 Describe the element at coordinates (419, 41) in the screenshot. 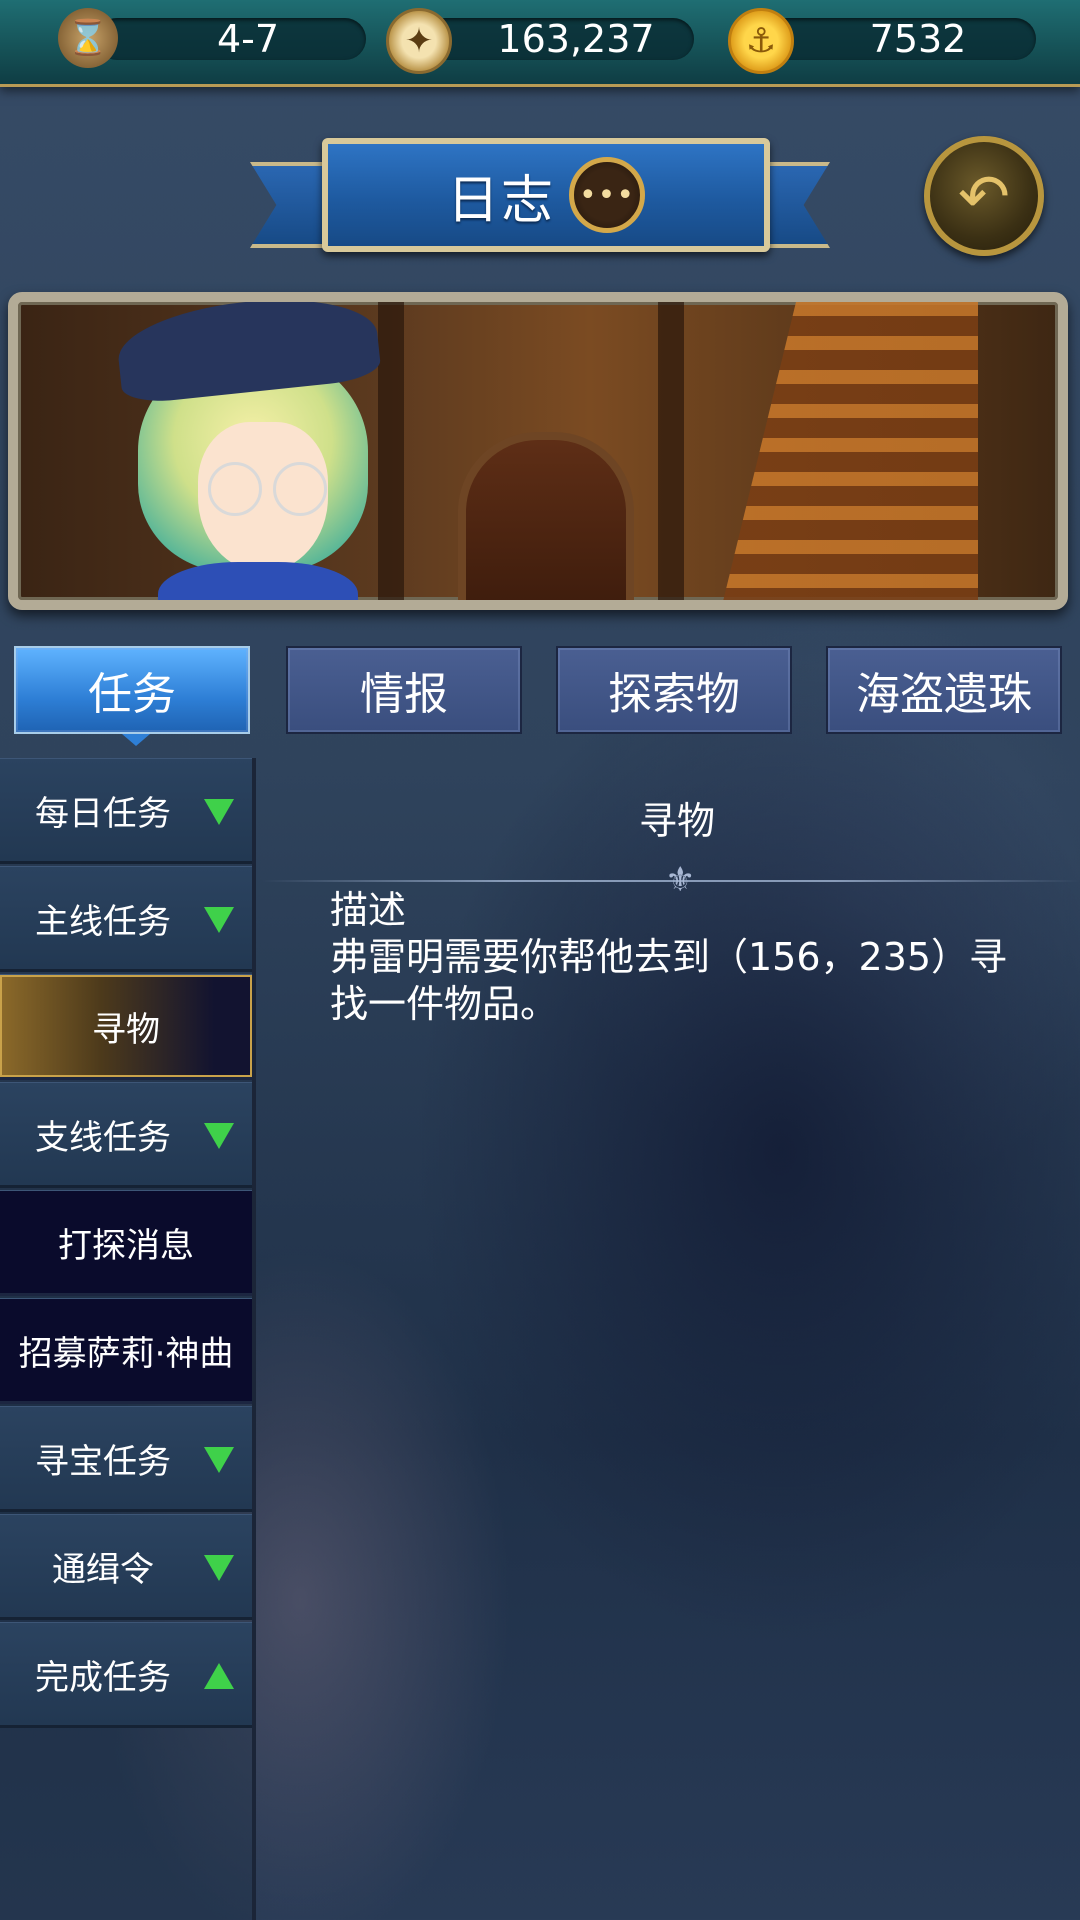

I see `compass-icon: ✦` at that location.